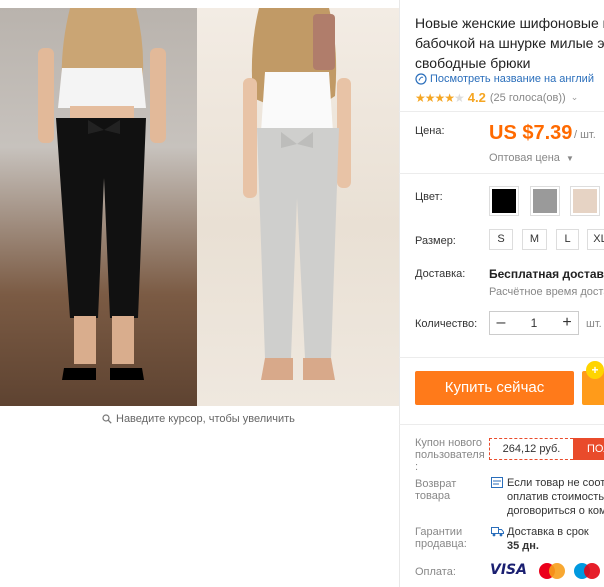  What do you see at coordinates (439, 532) in the screenshot?
I see `guarantee-label-line: Гарантии` at bounding box center [439, 532].